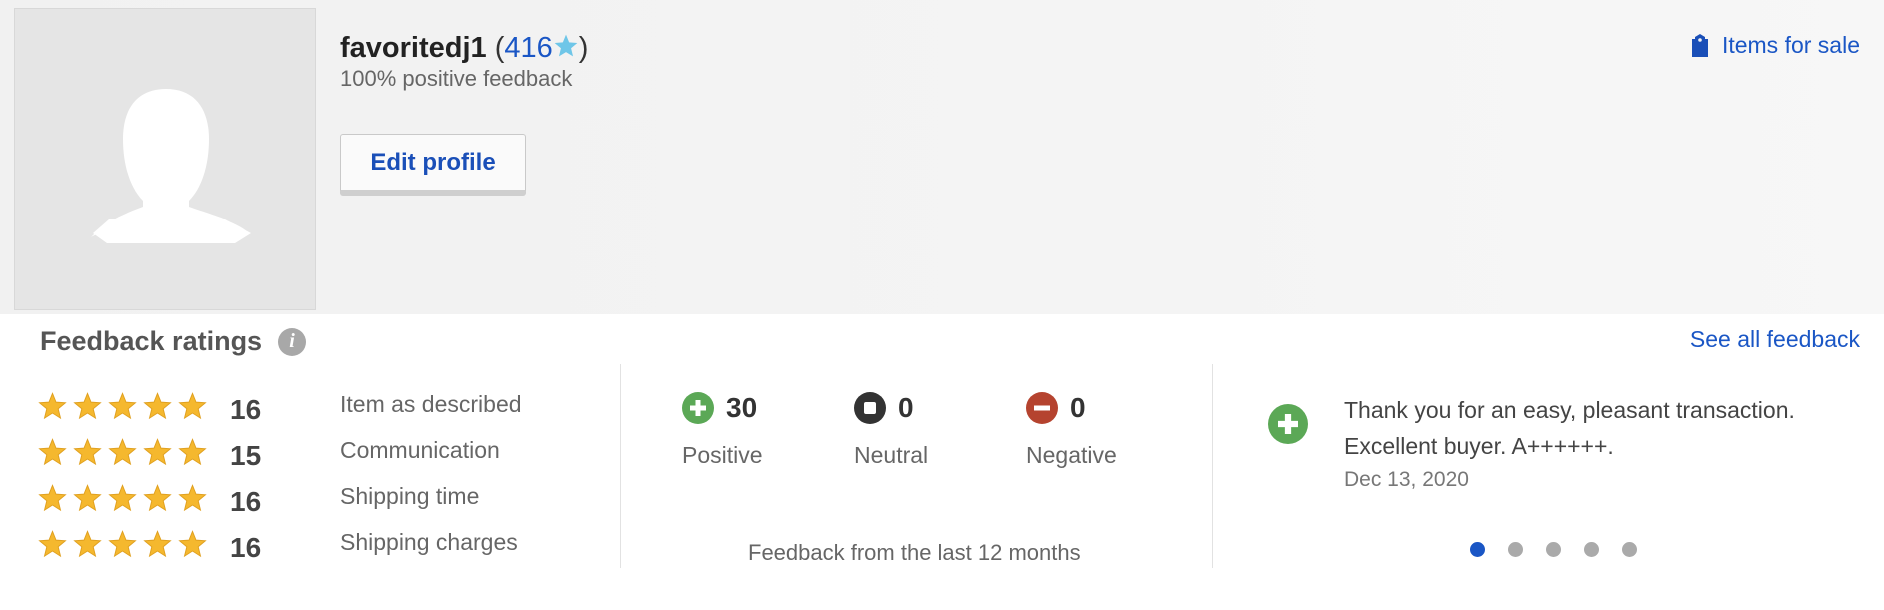  I want to click on avatar, so click(165, 159).